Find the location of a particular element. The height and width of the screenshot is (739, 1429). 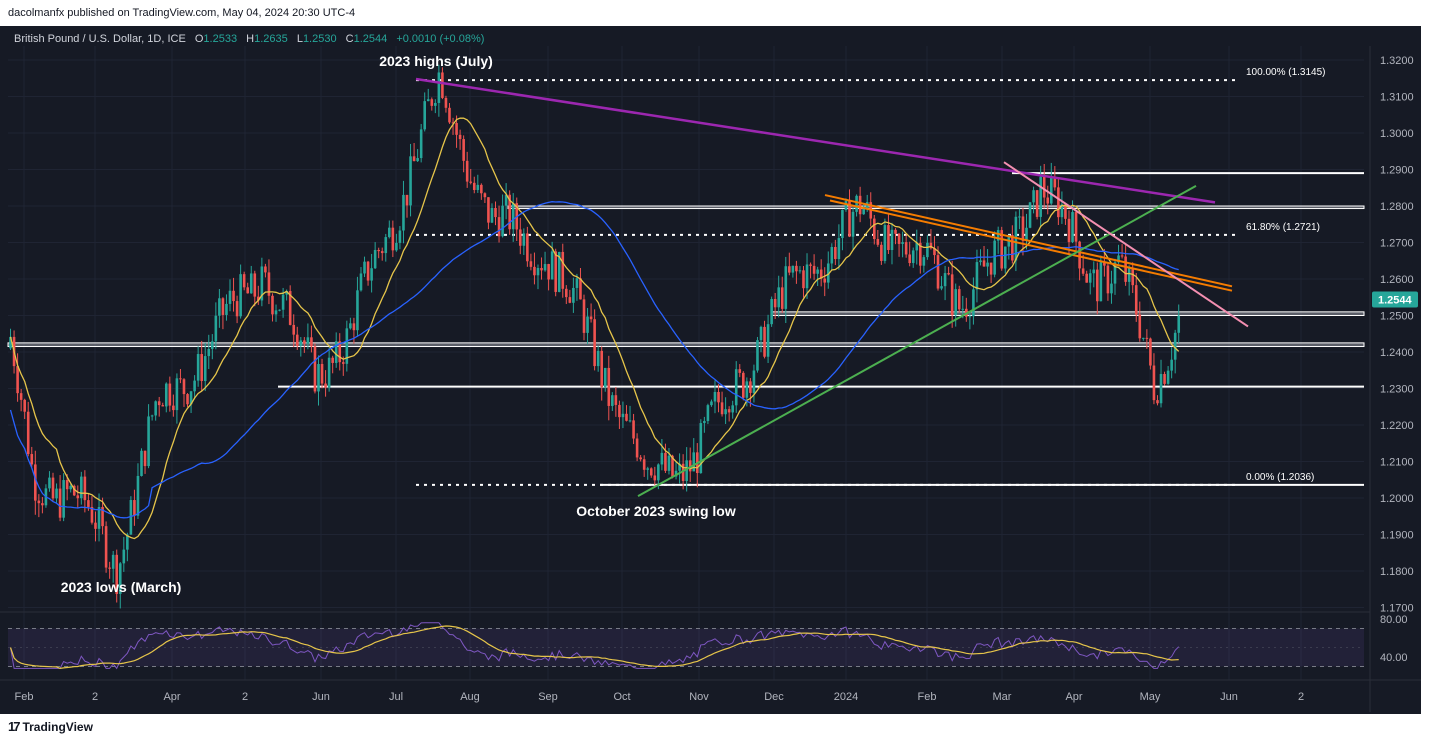

right-edge is located at coordinates (1425, 370).